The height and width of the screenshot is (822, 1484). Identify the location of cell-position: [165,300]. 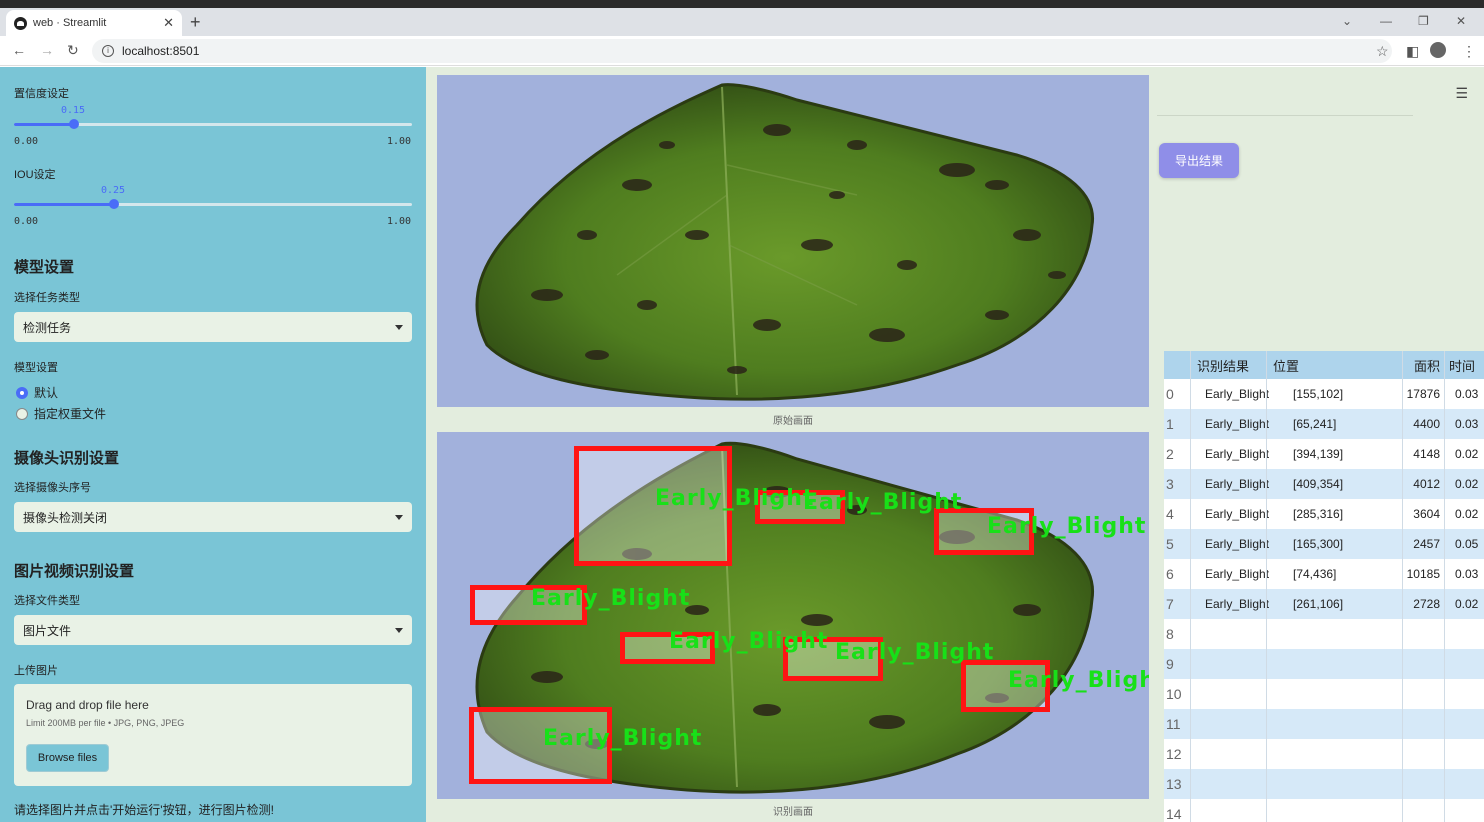
(1334, 544).